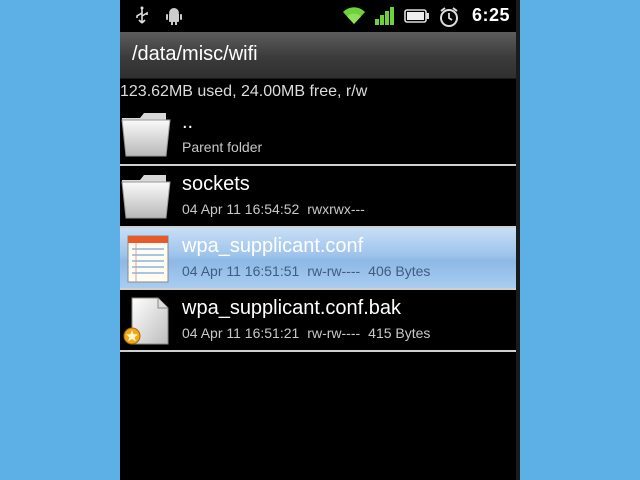  What do you see at coordinates (318, 55) in the screenshot?
I see `path-title-bar: /data/misc/wifi` at bounding box center [318, 55].